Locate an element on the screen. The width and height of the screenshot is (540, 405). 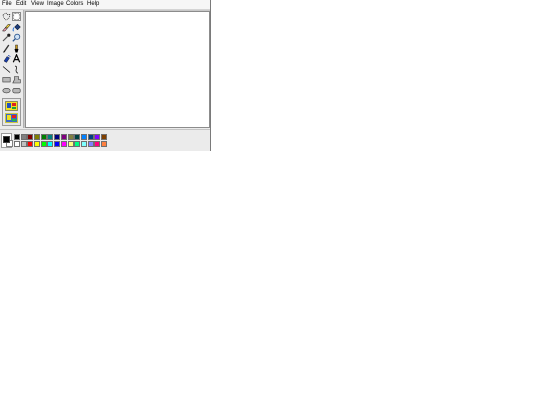
menu-help: Help is located at coordinates (93, 4).